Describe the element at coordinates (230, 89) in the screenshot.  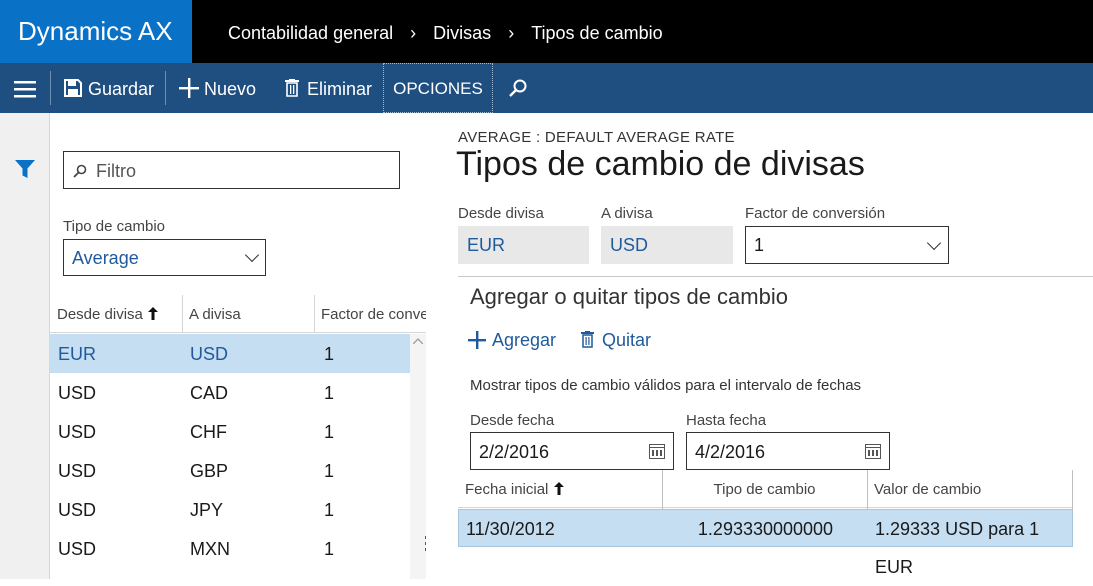
I see `new-label: Nuevo` at that location.